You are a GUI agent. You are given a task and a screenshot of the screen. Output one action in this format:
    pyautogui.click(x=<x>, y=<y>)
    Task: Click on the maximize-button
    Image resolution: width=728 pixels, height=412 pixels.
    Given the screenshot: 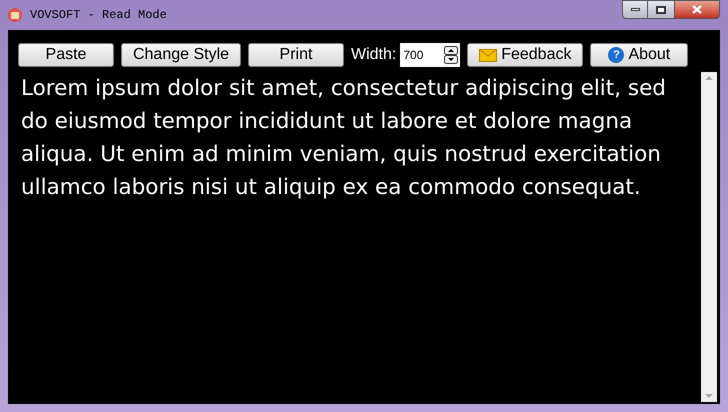 What is the action you would take?
    pyautogui.click(x=661, y=9)
    